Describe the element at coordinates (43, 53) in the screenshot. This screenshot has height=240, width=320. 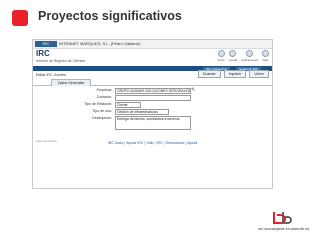
I see `app-title: IRC` at that location.